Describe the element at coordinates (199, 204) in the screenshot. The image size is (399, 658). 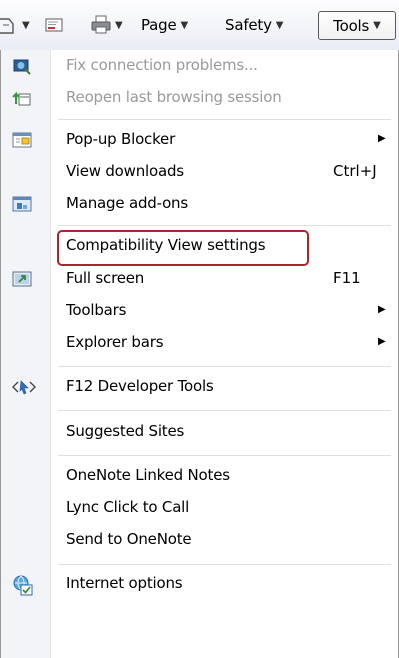
I see `menu-item-manage-addons: Manage add-ons` at that location.